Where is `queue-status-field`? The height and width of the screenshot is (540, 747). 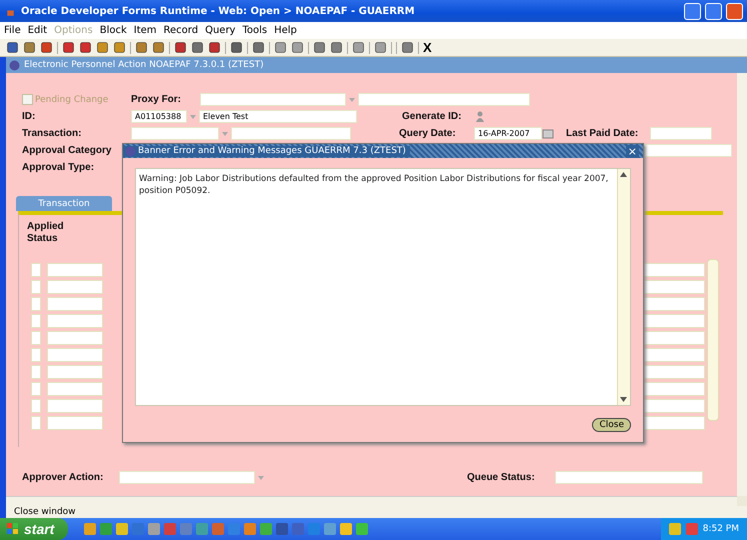
queue-status-field is located at coordinates (629, 477).